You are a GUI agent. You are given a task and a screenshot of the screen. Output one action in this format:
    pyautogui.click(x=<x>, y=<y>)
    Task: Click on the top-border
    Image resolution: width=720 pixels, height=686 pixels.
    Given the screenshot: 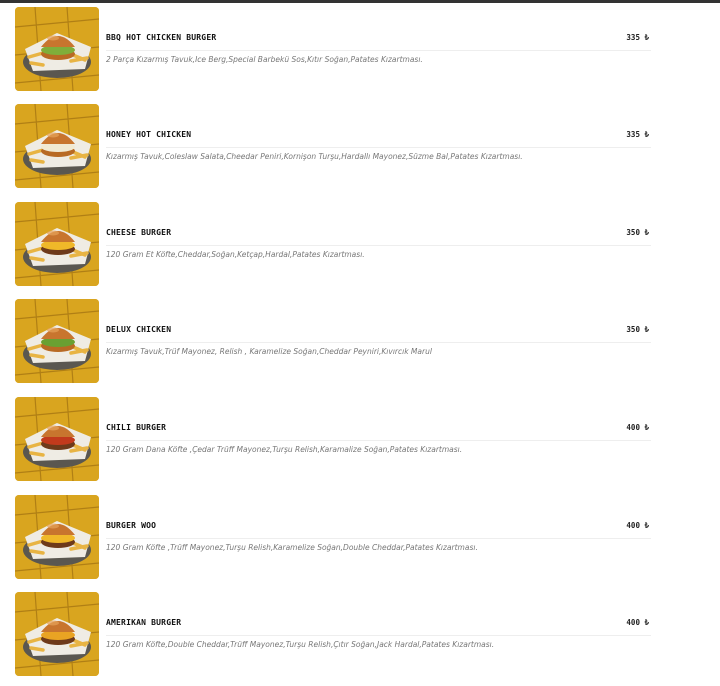 What is the action you would take?
    pyautogui.click(x=360, y=1)
    